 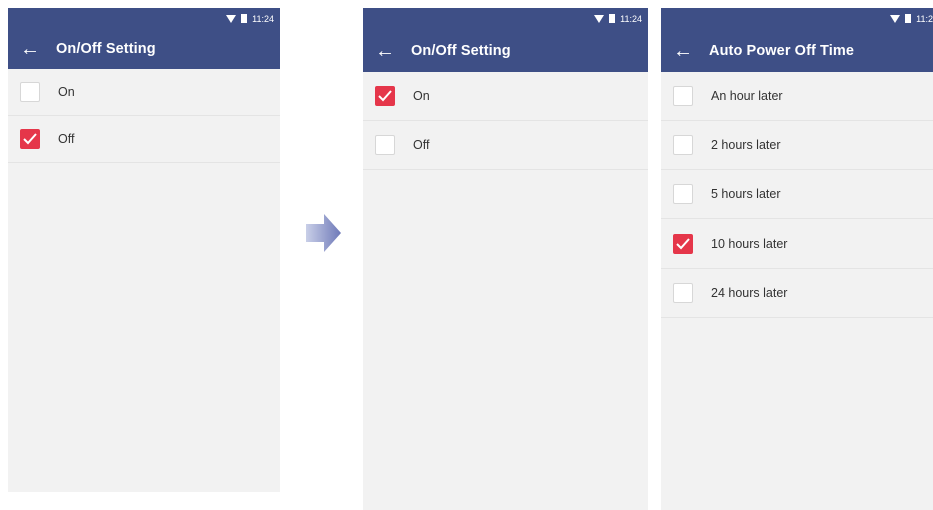 I want to click on list-item: 2 hours later, so click(x=797, y=145).